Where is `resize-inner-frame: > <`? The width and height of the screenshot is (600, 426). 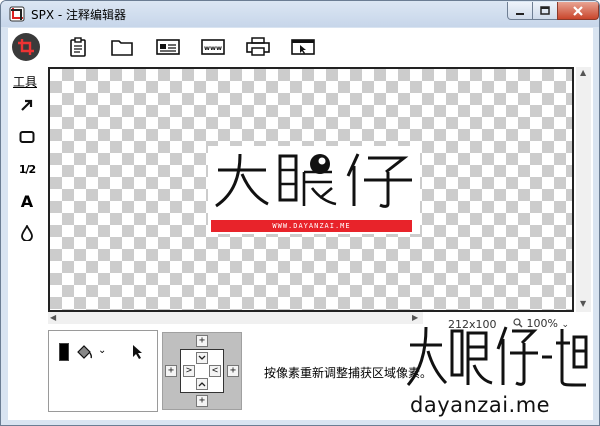 resize-inner-frame: > < is located at coordinates (202, 371).